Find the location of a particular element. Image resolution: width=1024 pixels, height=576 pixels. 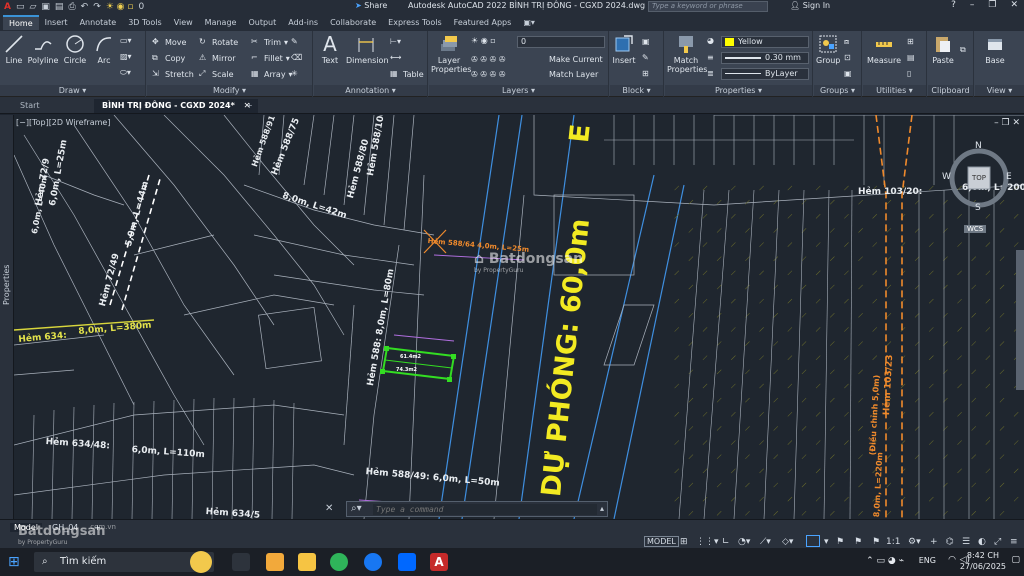

tab-view: View is located at coordinates (183, 22).